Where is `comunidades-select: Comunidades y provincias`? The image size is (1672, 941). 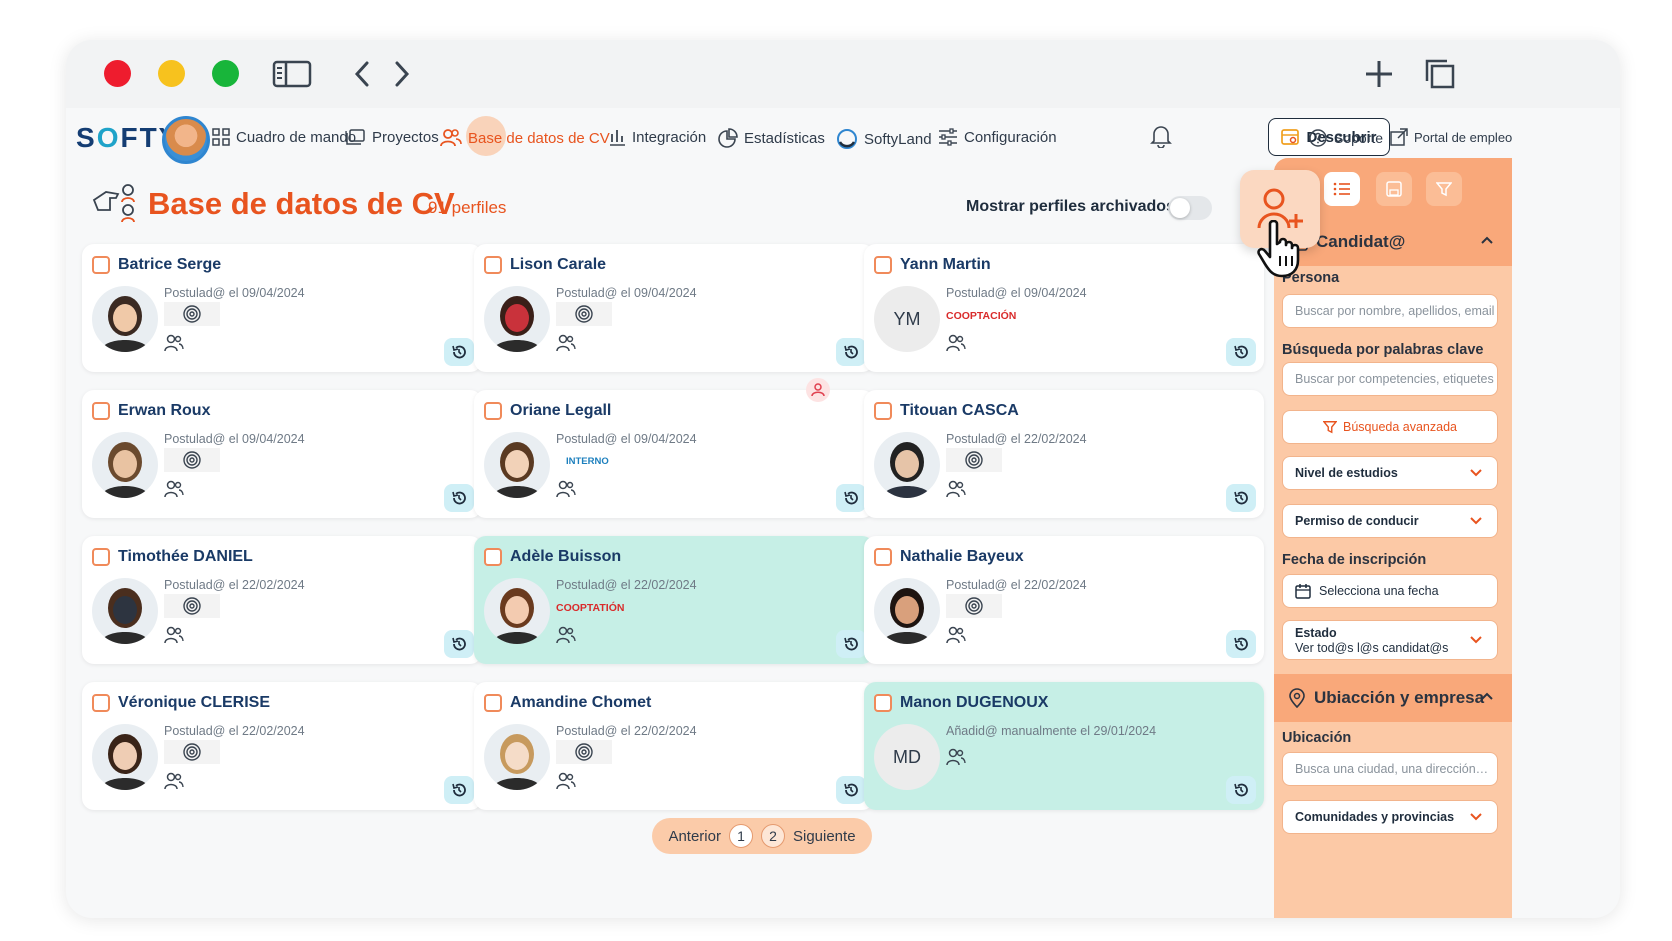 comunidades-select: Comunidades y provincias is located at coordinates (1390, 817).